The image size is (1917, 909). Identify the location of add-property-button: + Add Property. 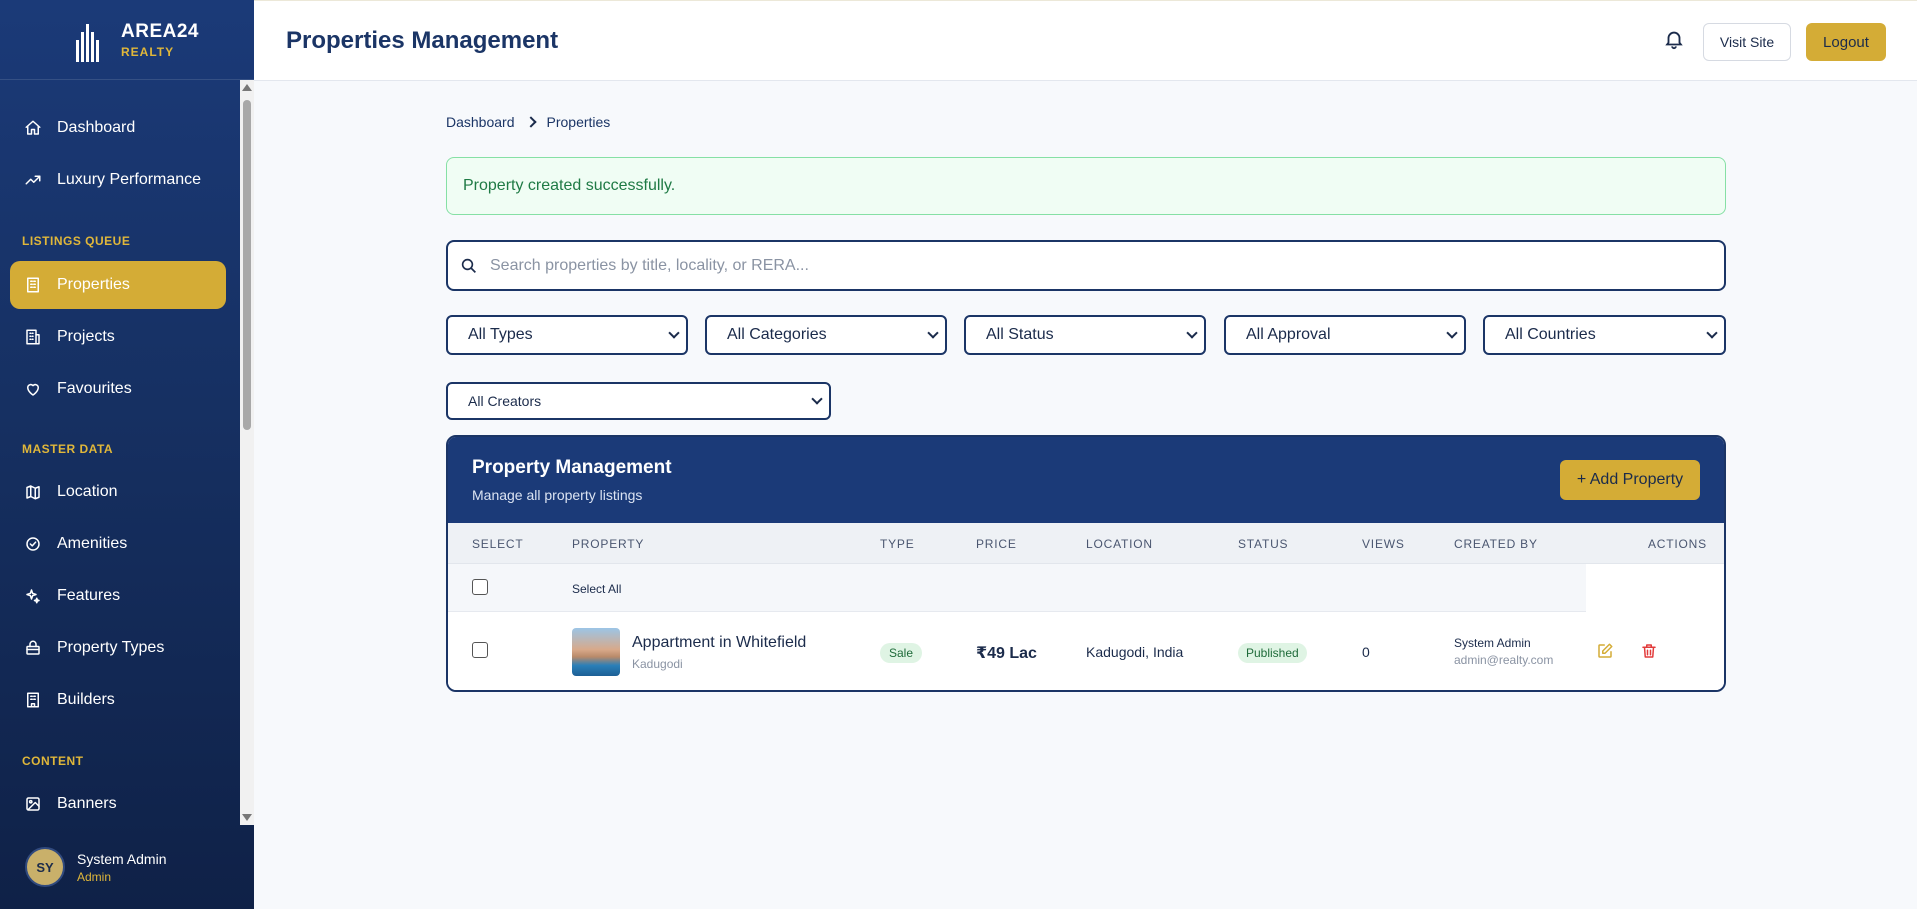
(1630, 480).